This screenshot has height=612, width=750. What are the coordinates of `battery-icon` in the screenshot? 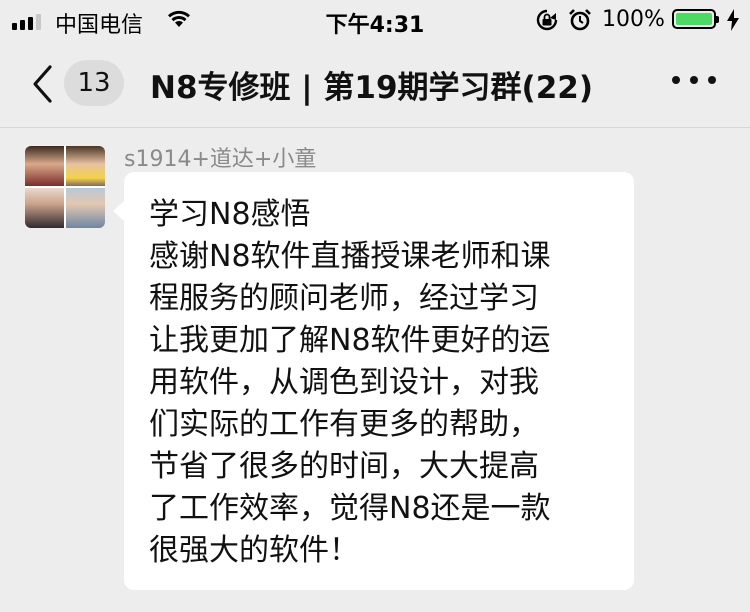 It's located at (695, 19).